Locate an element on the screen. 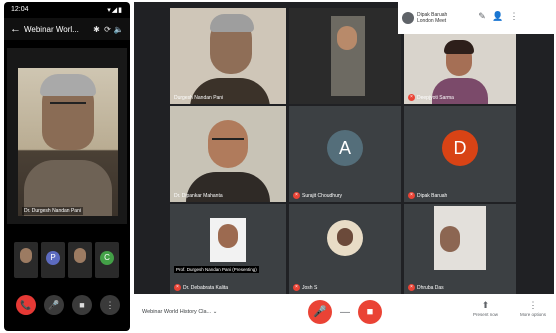 The width and height of the screenshot is (556, 333). participant-thumbnails: P C is located at coordinates (69, 260).